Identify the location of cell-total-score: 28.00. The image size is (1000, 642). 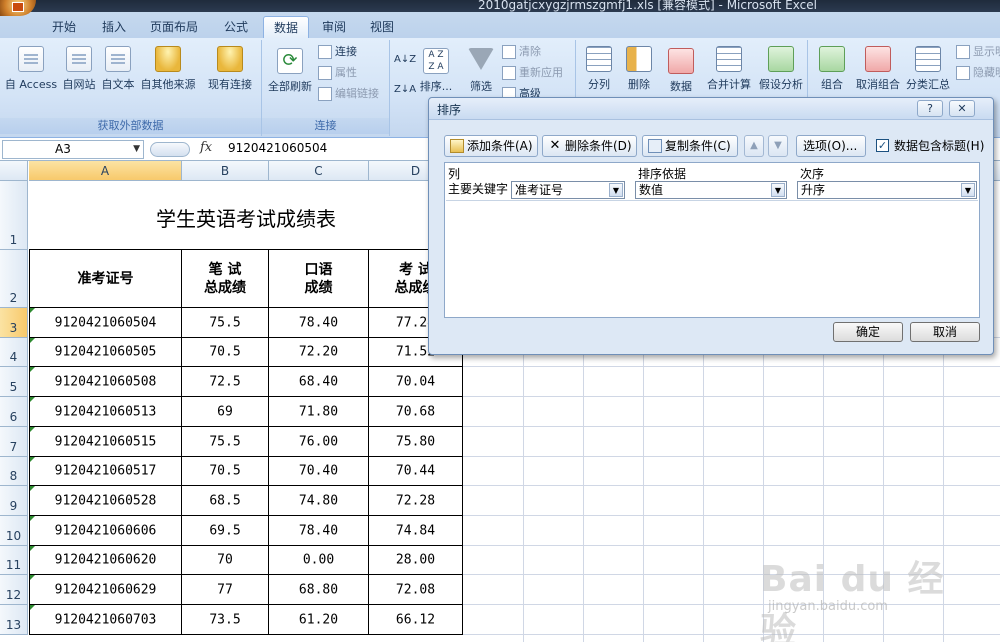
(416, 560).